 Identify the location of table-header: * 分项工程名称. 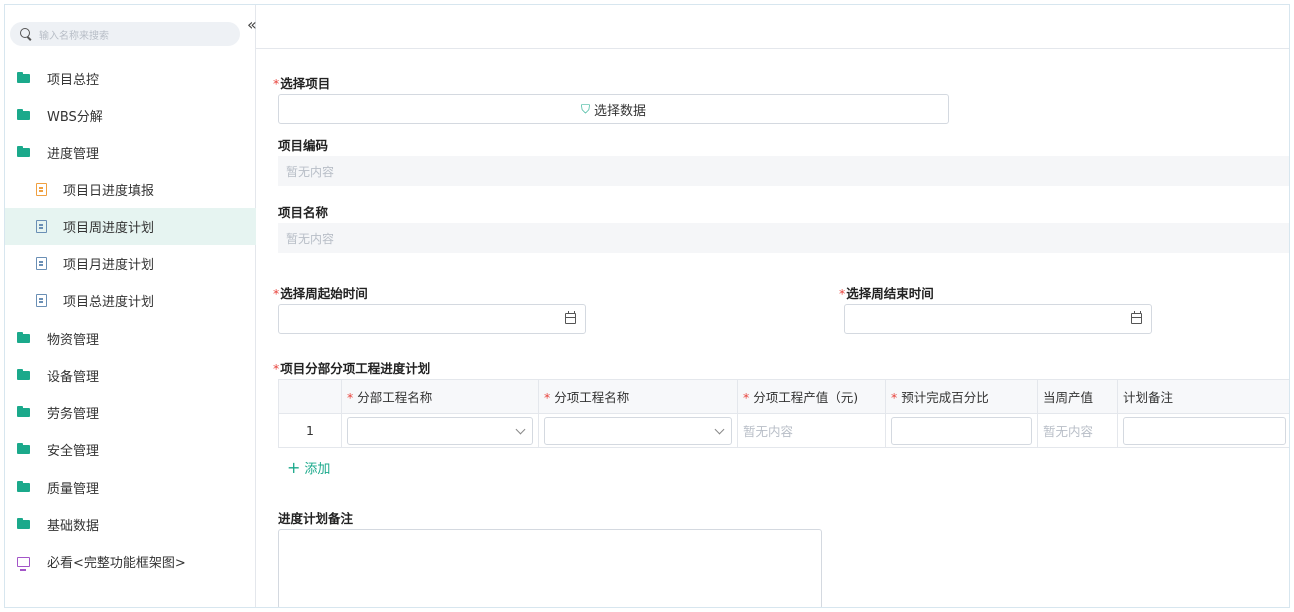
(638, 396).